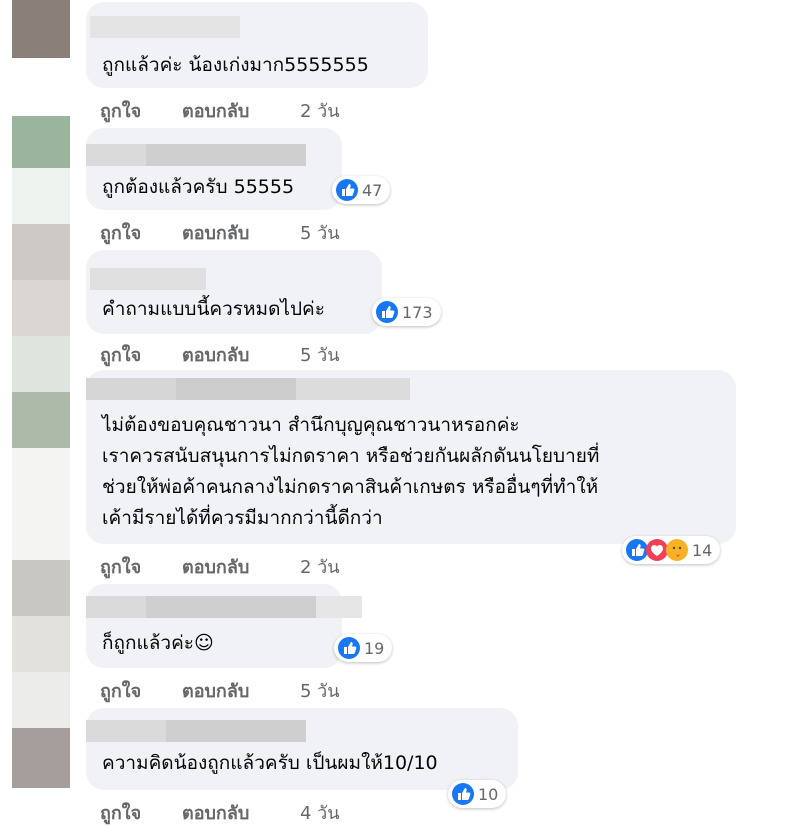  Describe the element at coordinates (417, 312) in the screenshot. I see `reaction-count: 173` at that location.